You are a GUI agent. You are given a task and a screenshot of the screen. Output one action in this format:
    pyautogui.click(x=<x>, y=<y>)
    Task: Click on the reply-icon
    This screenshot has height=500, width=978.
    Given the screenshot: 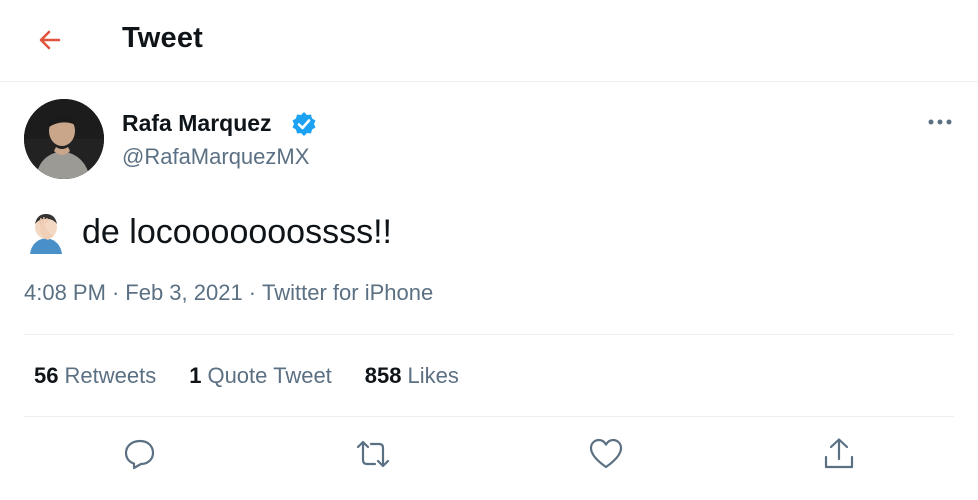 What is the action you would take?
    pyautogui.click(x=139, y=454)
    